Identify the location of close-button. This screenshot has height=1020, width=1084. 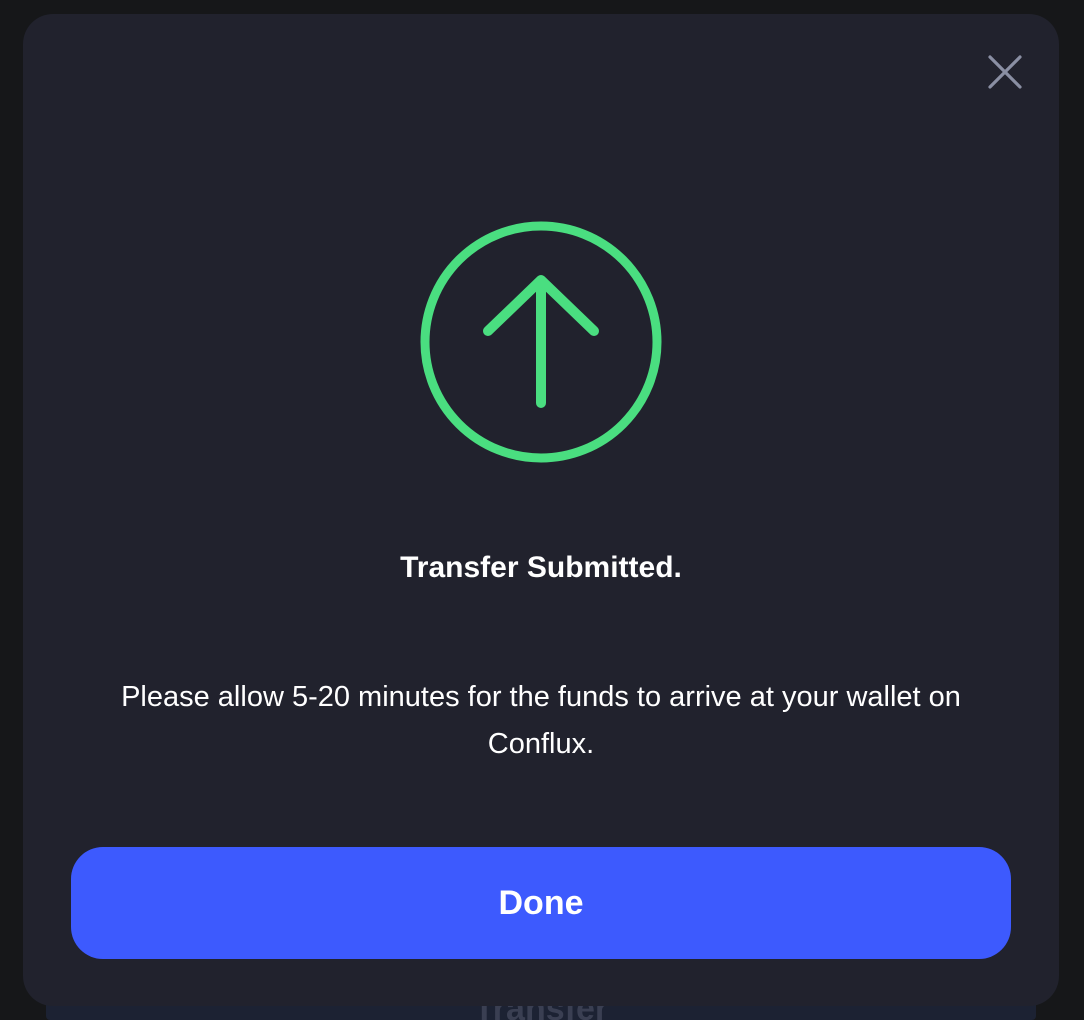
(1005, 72).